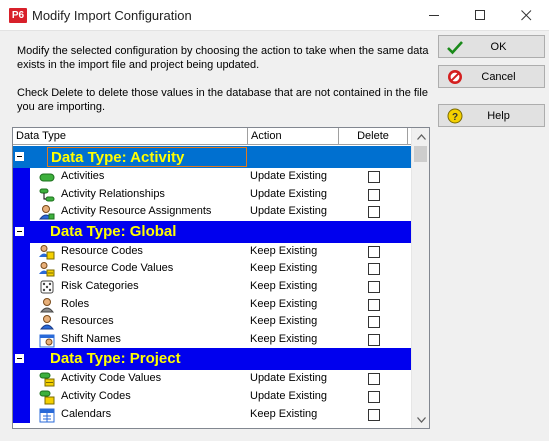 This screenshot has width=549, height=441. Describe the element at coordinates (491, 76) in the screenshot. I see `cancel-button: Cancel` at that location.